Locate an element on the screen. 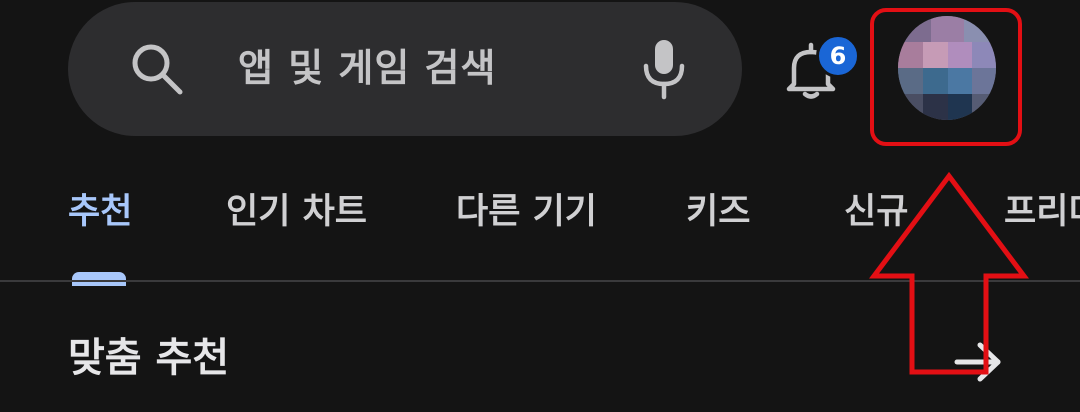 Image resolution: width=1080 pixels, height=412 pixels. annotation-up-arrow-icon is located at coordinates (949, 273).